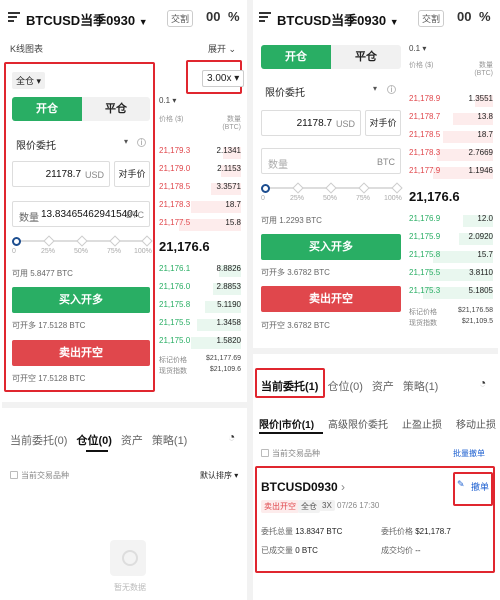  I want to click on col-qty: 数量 (BTC), so click(231, 123).